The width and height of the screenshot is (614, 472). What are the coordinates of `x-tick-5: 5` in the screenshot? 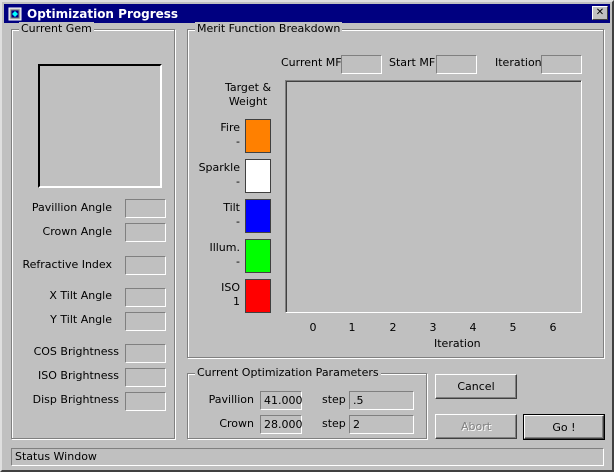 It's located at (513, 327).